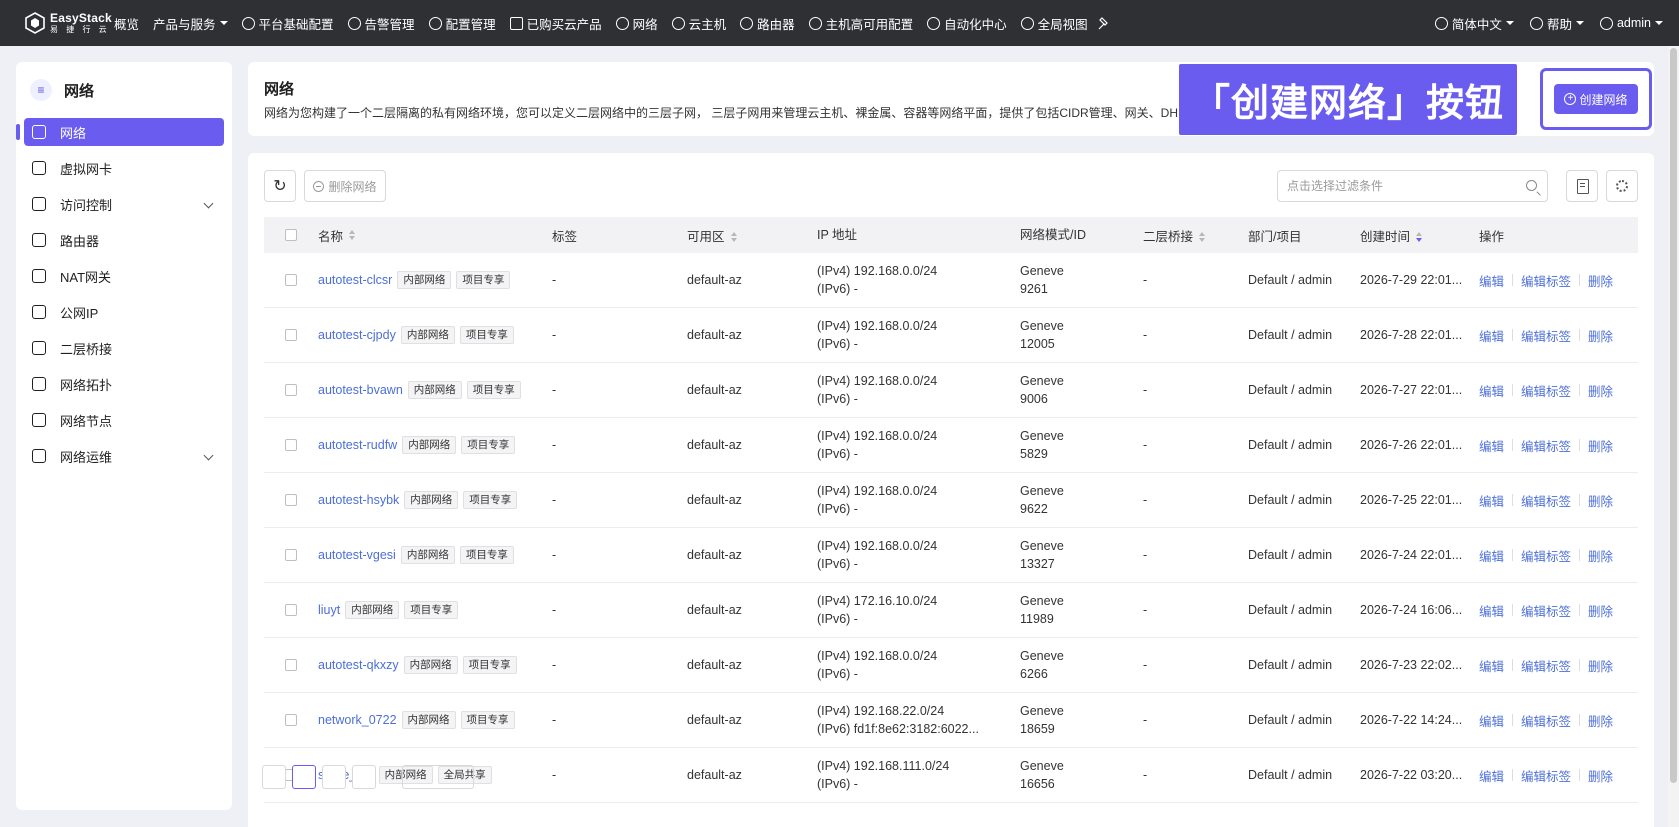  Describe the element at coordinates (291, 235) in the screenshot. I see `select-all-checkbox` at that location.